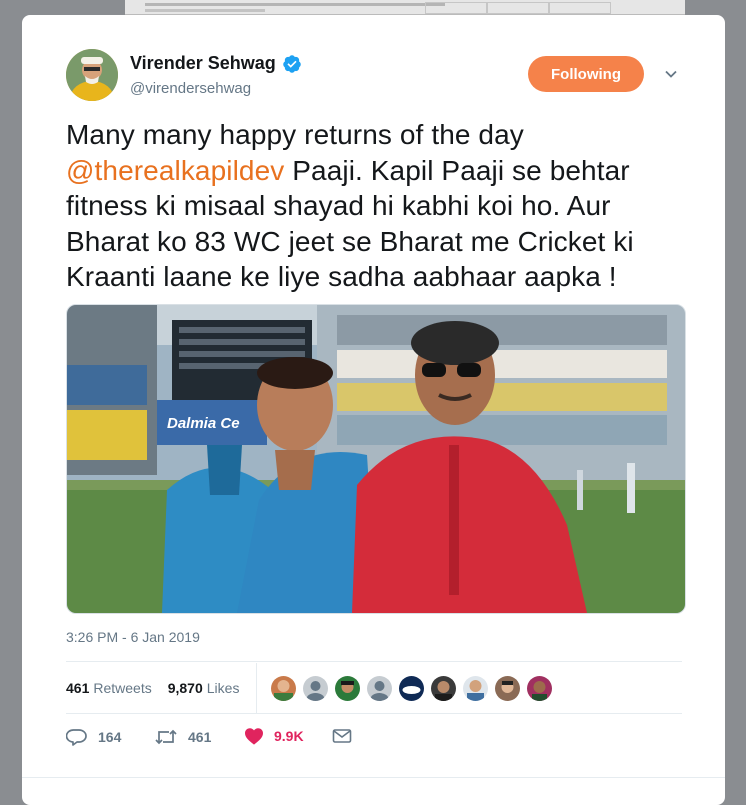 This screenshot has width=746, height=805. I want to click on retweets-stat: 461 Retweets, so click(109, 688).